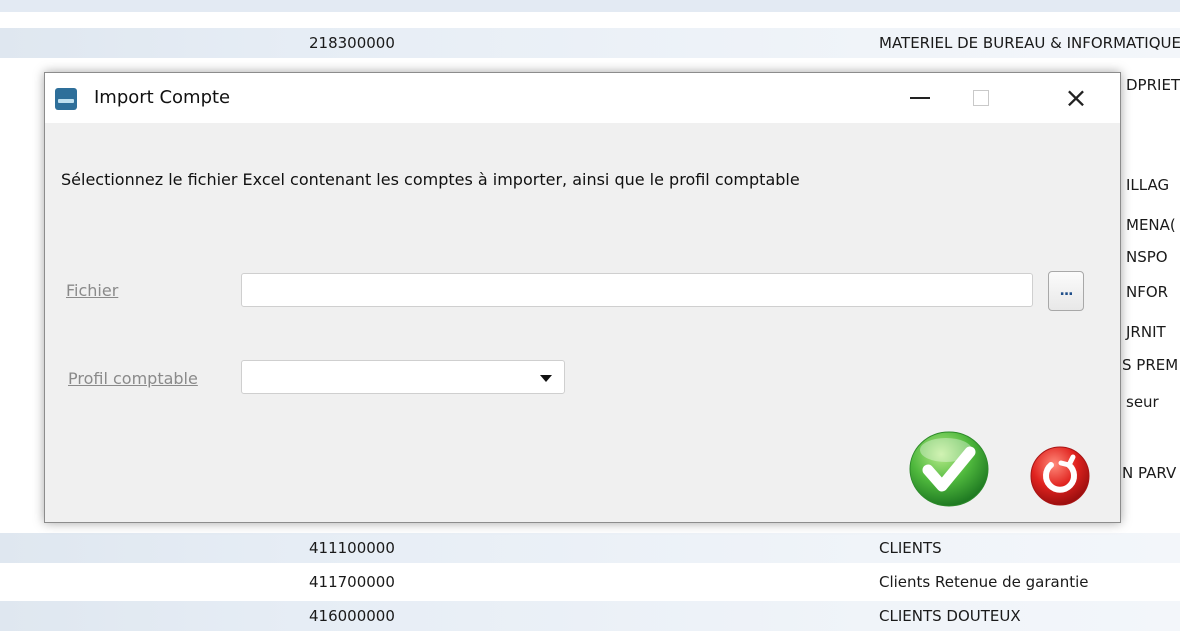  What do you see at coordinates (403, 377) in the screenshot?
I see `profile-select` at bounding box center [403, 377].